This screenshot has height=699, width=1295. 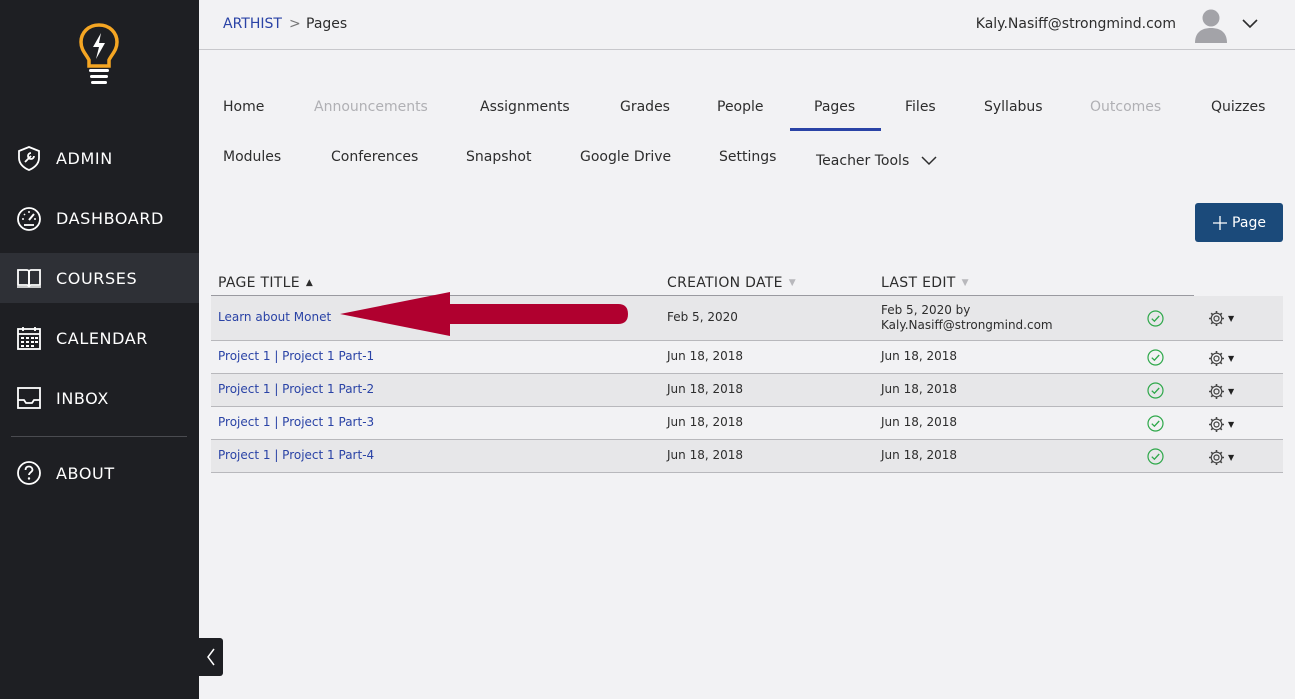 I want to click on sidebar-item-label: ADMIN, so click(x=84, y=158).